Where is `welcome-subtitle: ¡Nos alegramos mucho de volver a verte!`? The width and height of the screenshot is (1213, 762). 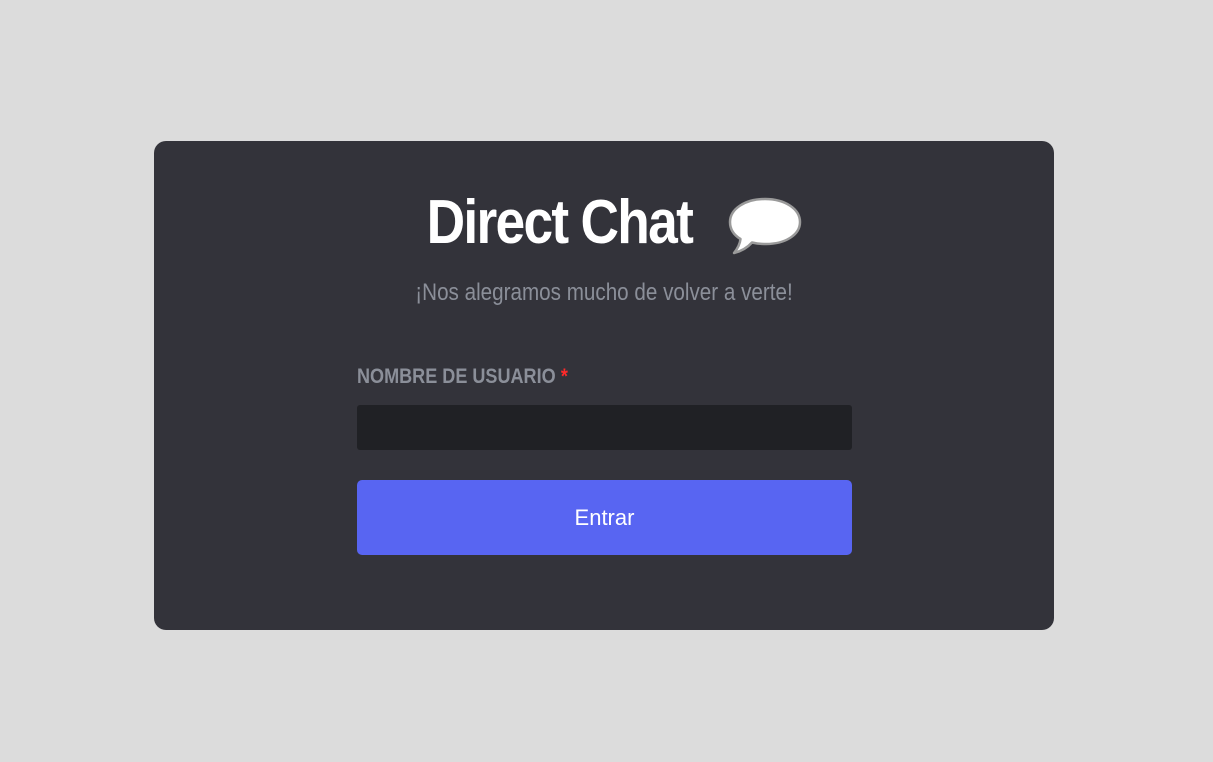 welcome-subtitle: ¡Nos alegramos mucho de volver a verte! is located at coordinates (604, 292).